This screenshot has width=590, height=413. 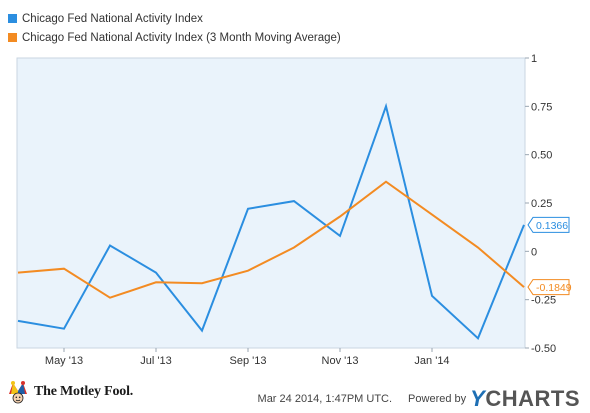 What do you see at coordinates (340, 361) in the screenshot?
I see `x-tick-label: Nov '13` at bounding box center [340, 361].